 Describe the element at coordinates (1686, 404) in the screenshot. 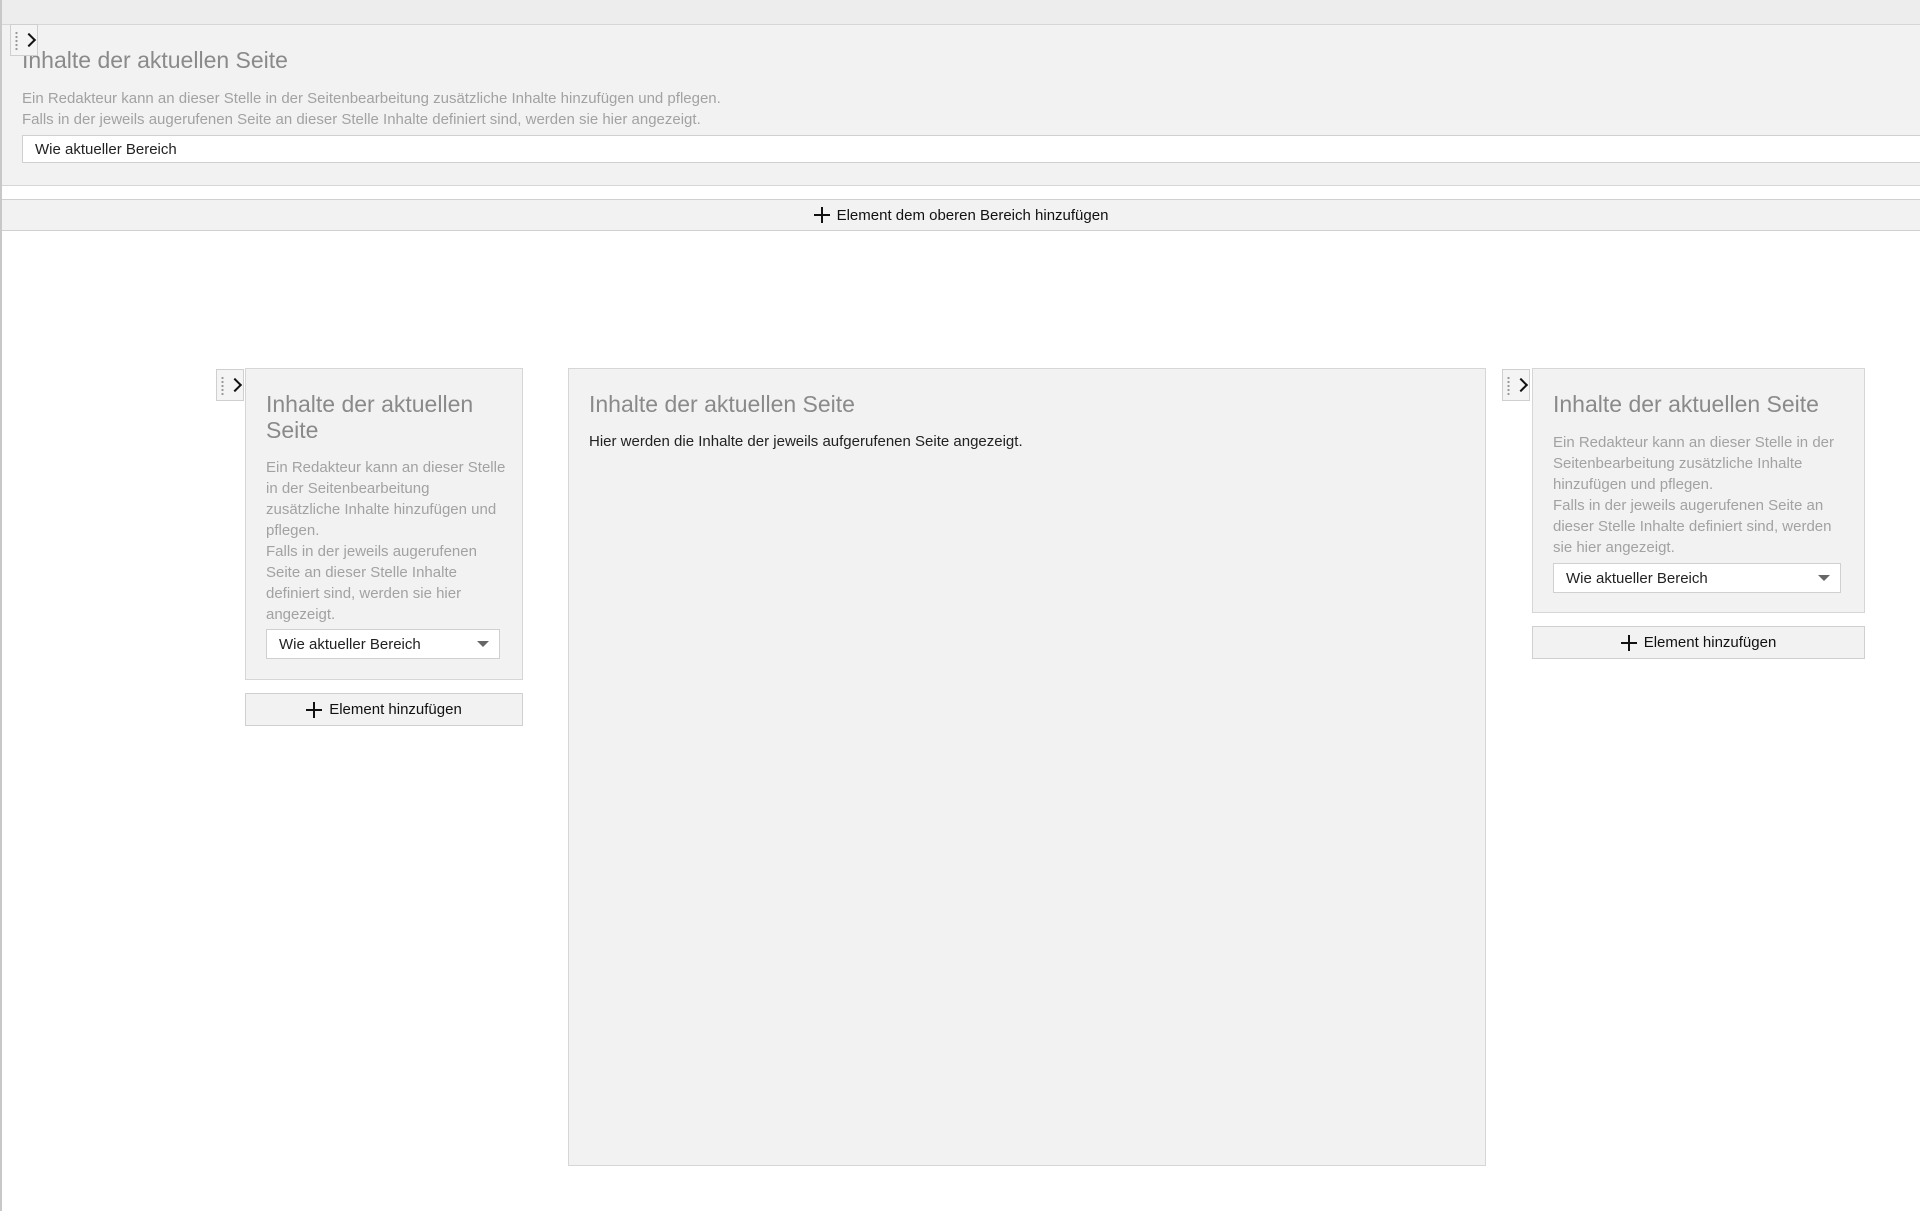

I see `right-area-title: Inhalte der aktuellen Seite` at that location.